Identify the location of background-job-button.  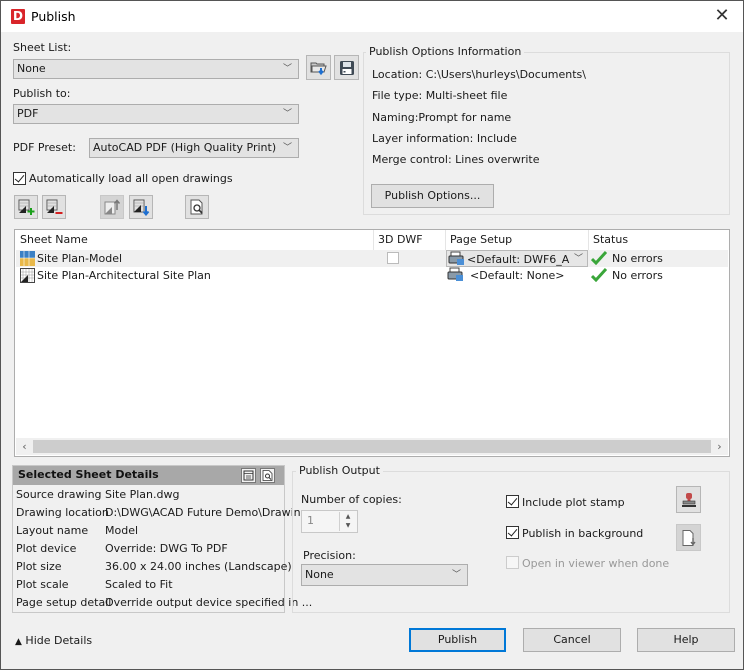
(688, 537).